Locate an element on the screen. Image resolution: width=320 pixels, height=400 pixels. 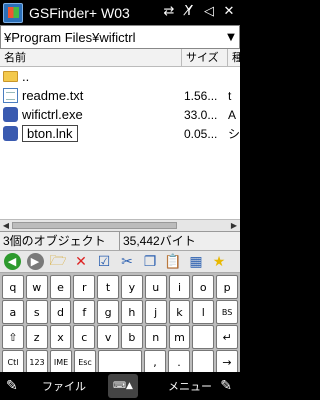
exe-icon is located at coordinates (10, 114).